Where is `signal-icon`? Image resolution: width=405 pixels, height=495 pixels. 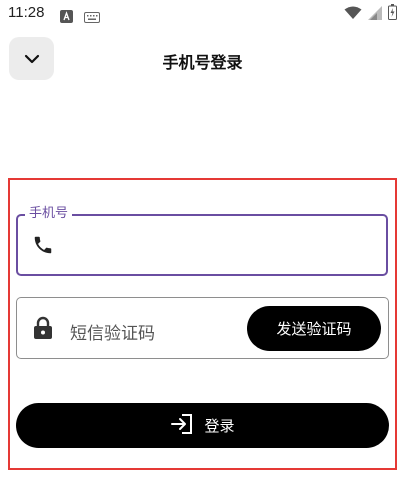
signal-icon is located at coordinates (375, 14).